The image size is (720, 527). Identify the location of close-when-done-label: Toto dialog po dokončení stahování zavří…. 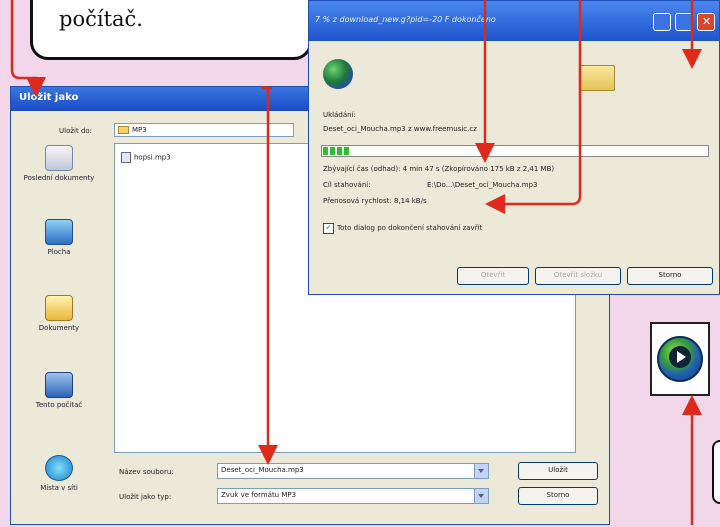
(410, 228).